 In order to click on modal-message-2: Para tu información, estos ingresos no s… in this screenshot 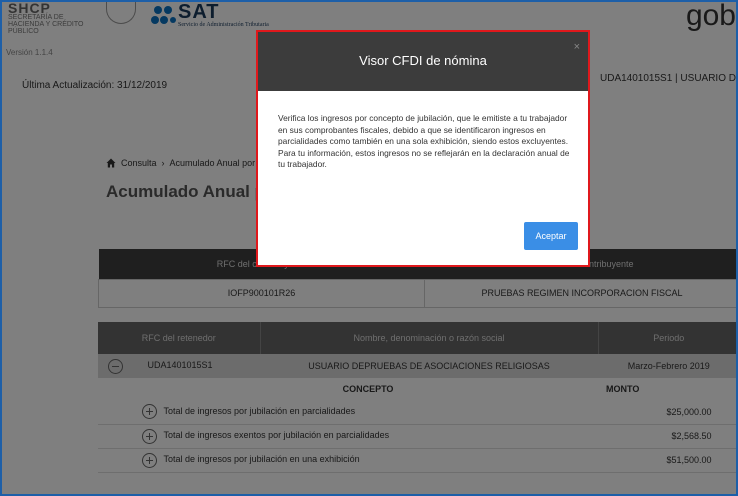, I will do `click(424, 158)`.